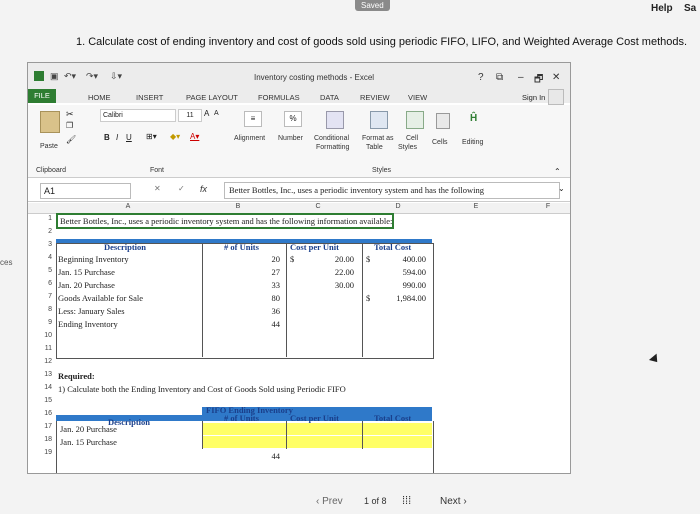 The width and height of the screenshot is (700, 514). I want to click on table1-desc: Goods Available for Sale, so click(100, 298).